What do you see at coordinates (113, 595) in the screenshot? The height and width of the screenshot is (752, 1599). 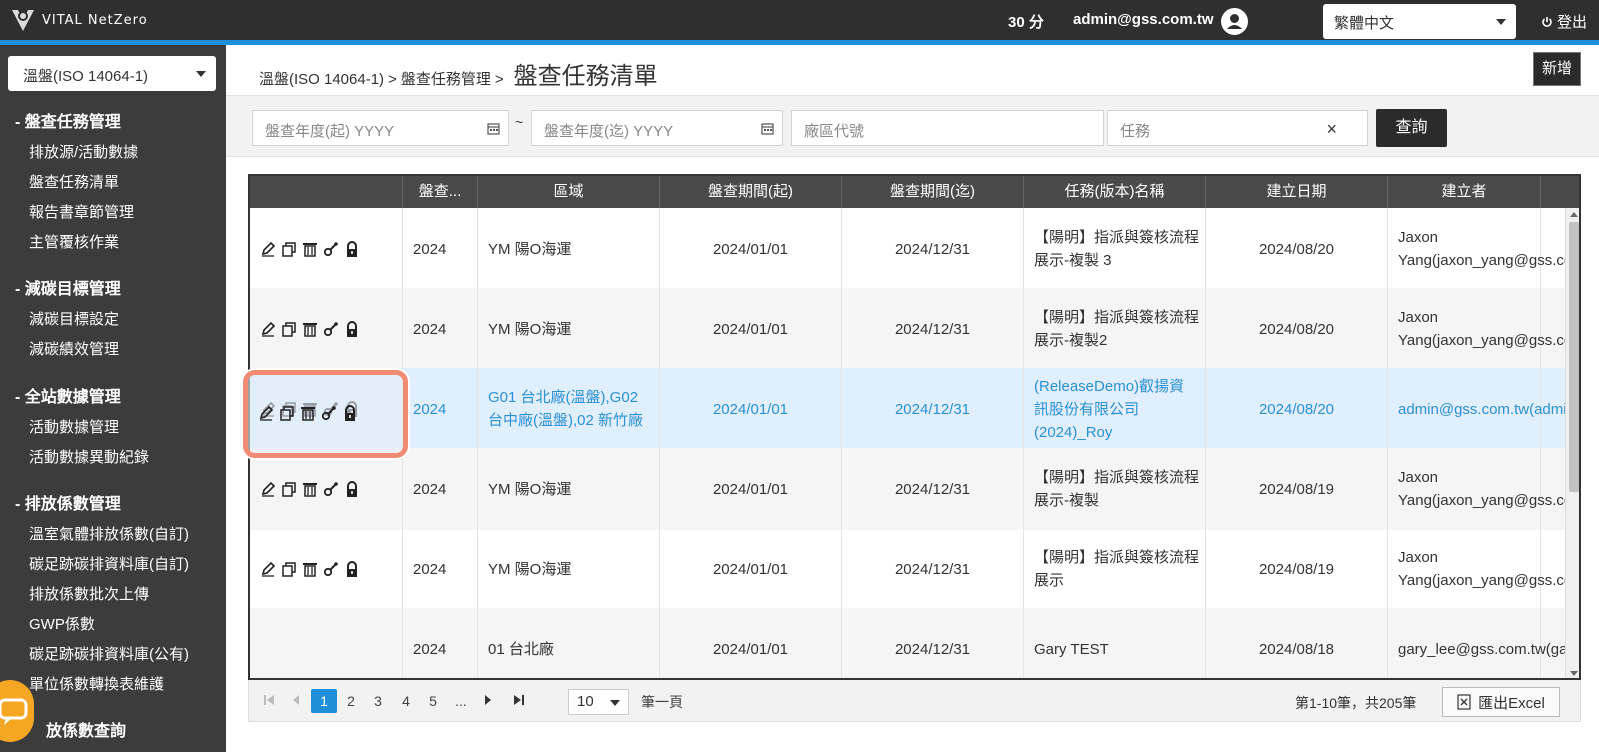 I see `sidebar-item-factor-upload: 排放係數批次上傳` at bounding box center [113, 595].